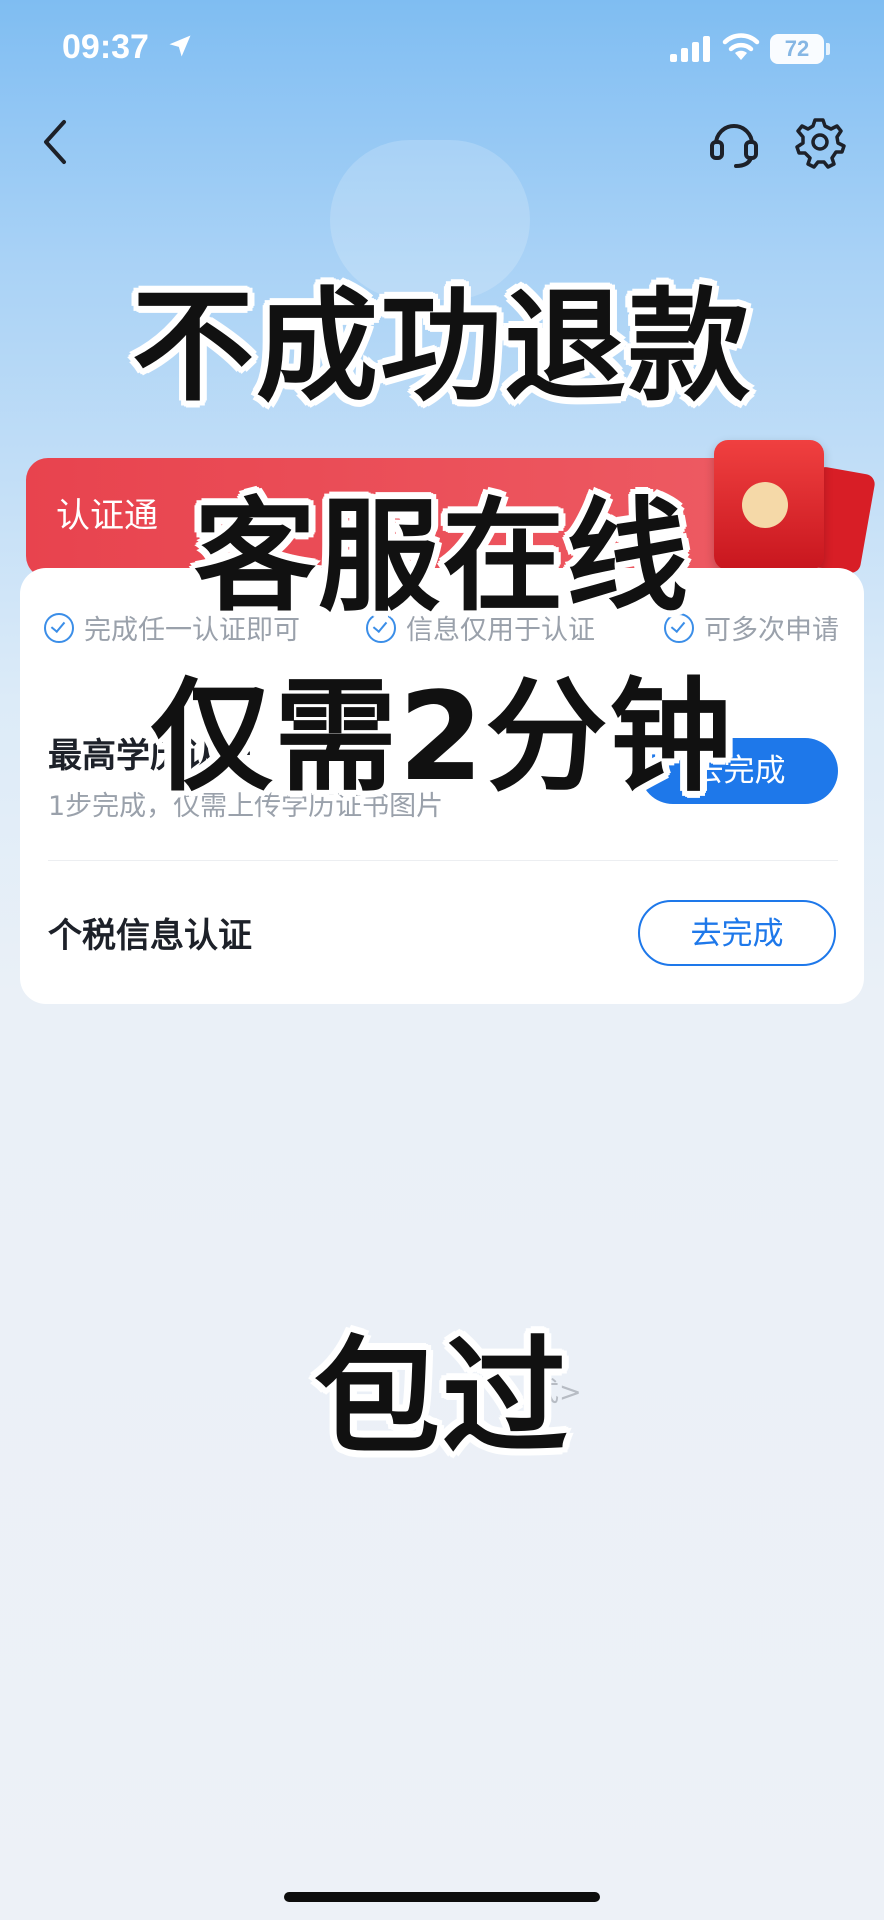 The width and height of the screenshot is (884, 1920). I want to click on wifi-icon, so click(741, 46).